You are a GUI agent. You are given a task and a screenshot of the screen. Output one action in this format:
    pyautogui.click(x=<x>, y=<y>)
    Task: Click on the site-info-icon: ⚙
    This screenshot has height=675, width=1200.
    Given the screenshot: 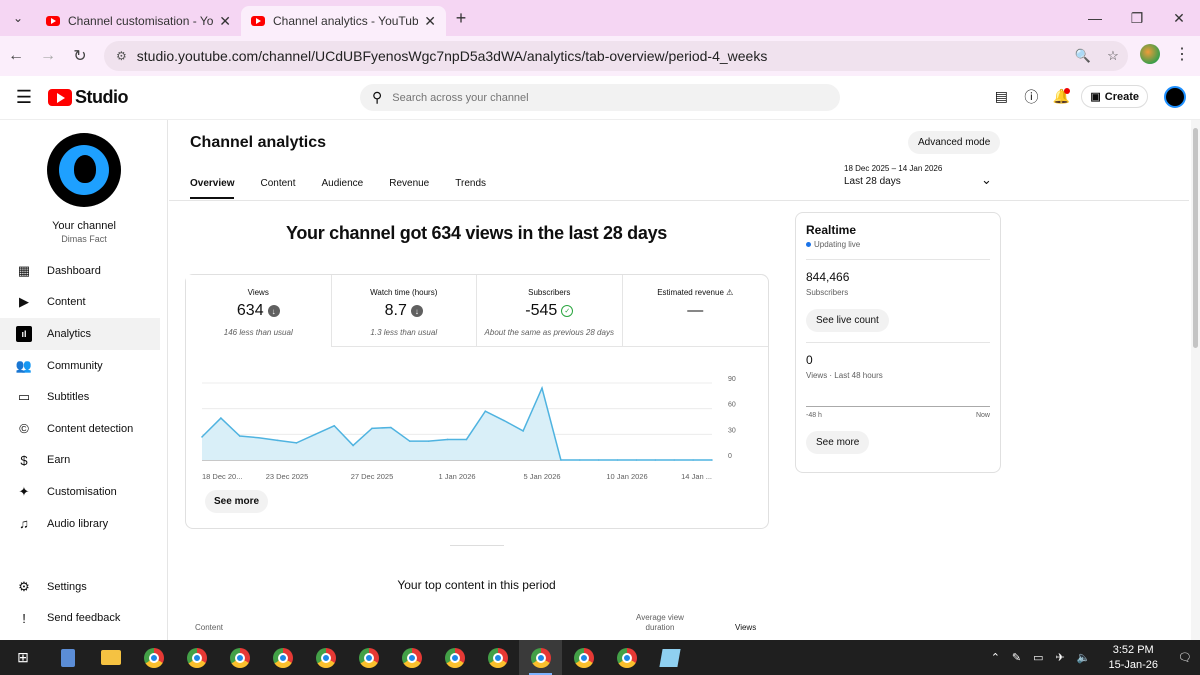 What is the action you would take?
    pyautogui.click(x=121, y=56)
    